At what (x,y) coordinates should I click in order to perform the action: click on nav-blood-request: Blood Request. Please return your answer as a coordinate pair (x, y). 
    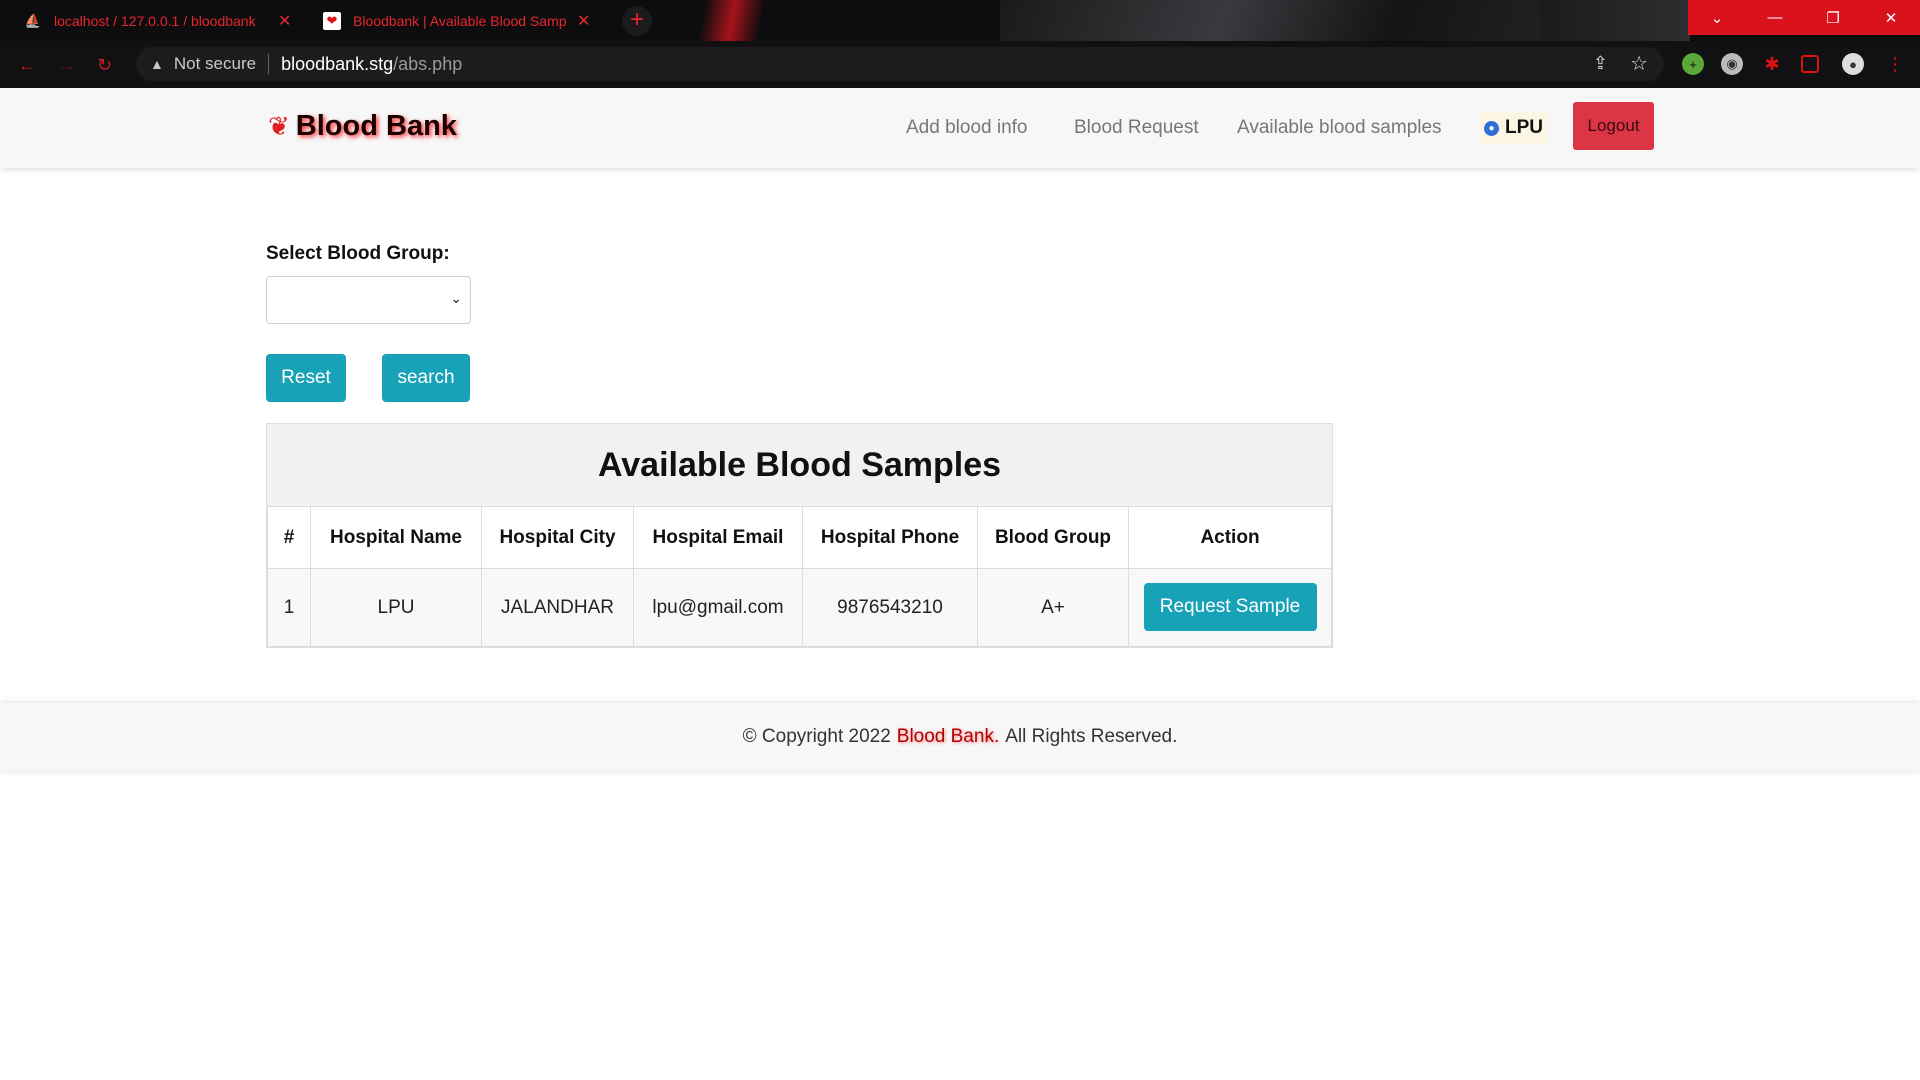
    Looking at the image, I should click on (1136, 128).